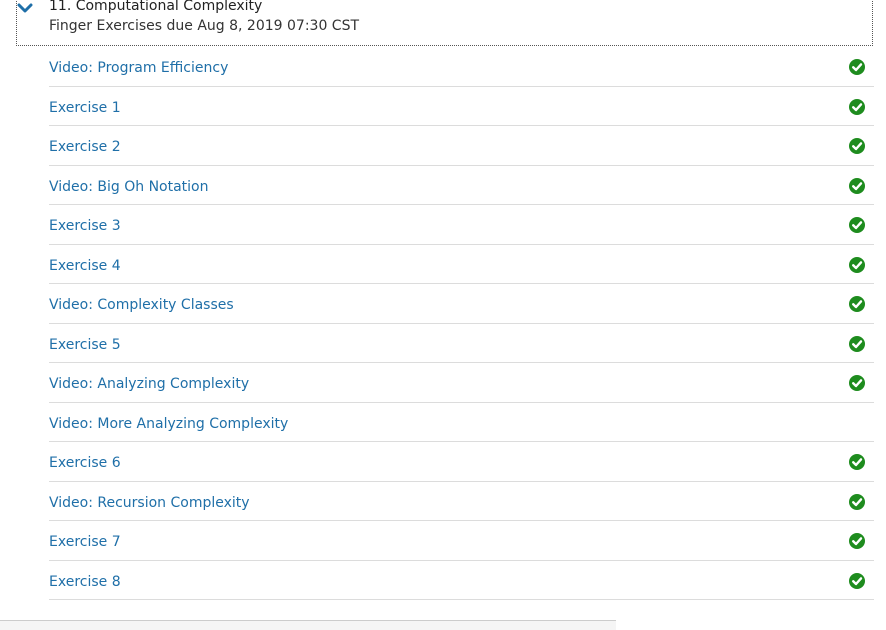  I want to click on list-item: Video: Analyzing Complexity, so click(461, 383).